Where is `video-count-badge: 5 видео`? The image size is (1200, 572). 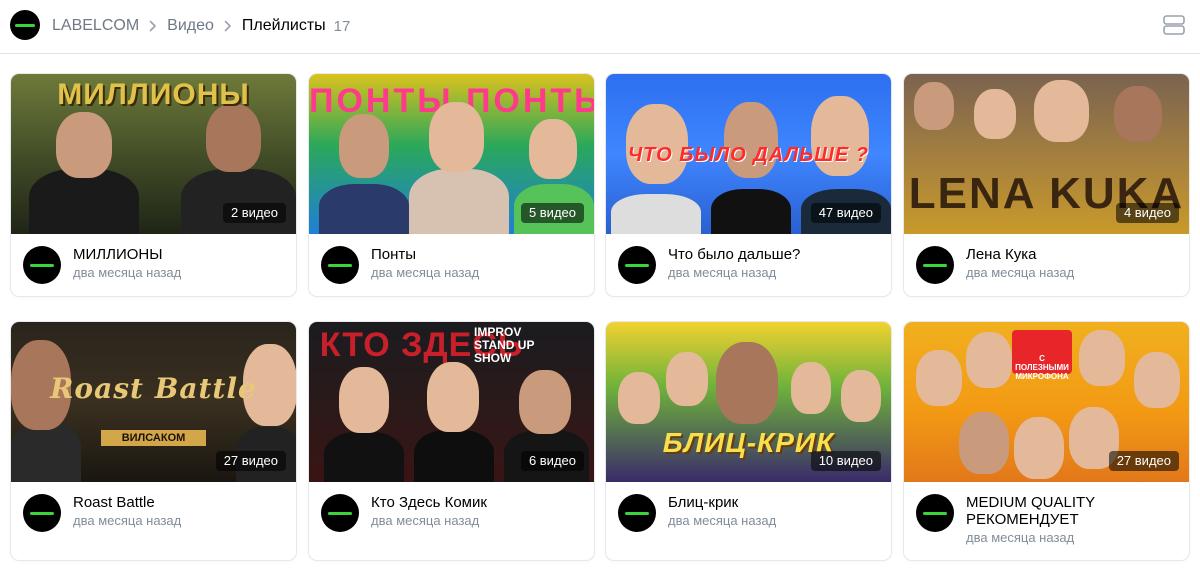 video-count-badge: 5 видео is located at coordinates (552, 213).